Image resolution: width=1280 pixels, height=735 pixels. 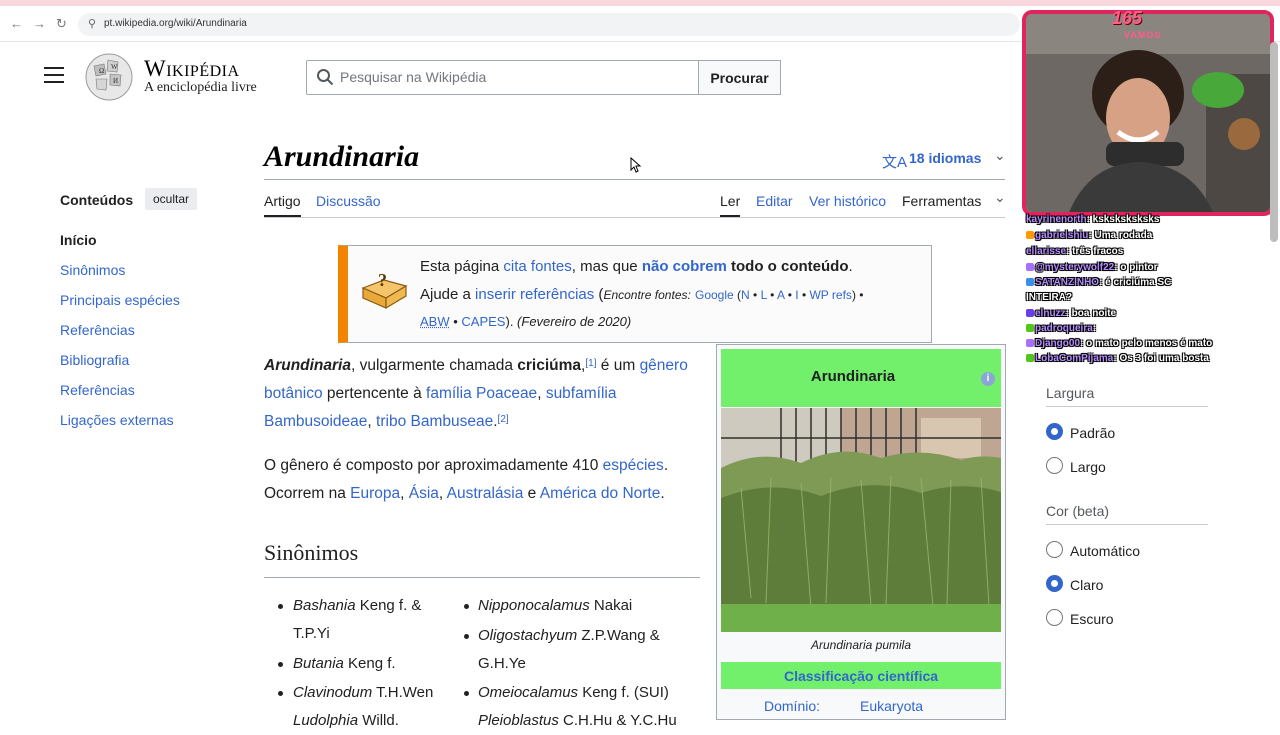 I want to click on synonym-item: Pleioblastus C.H.Hu & Y.C.Hu, so click(x=577, y=720).